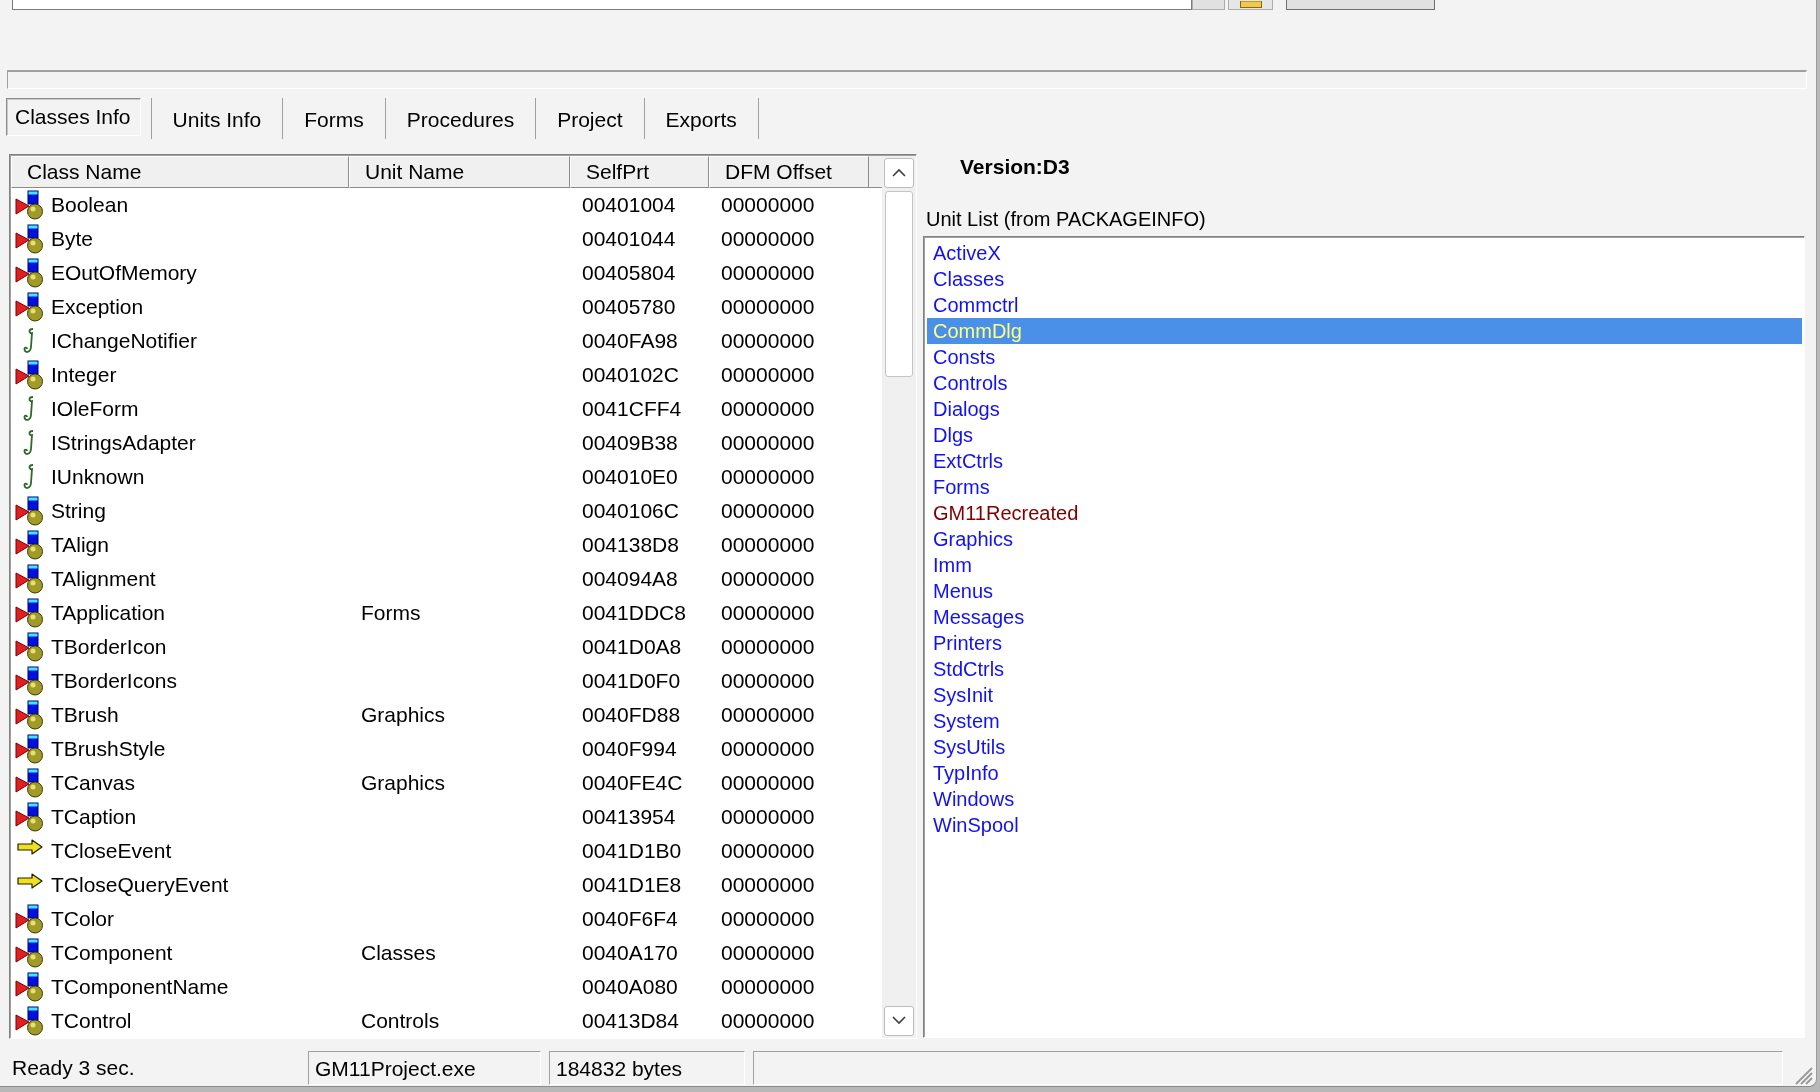 The width and height of the screenshot is (1820, 1092). What do you see at coordinates (1066, 219) in the screenshot?
I see `unit-list-label: Unit List (from PACKAGEINFO)` at bounding box center [1066, 219].